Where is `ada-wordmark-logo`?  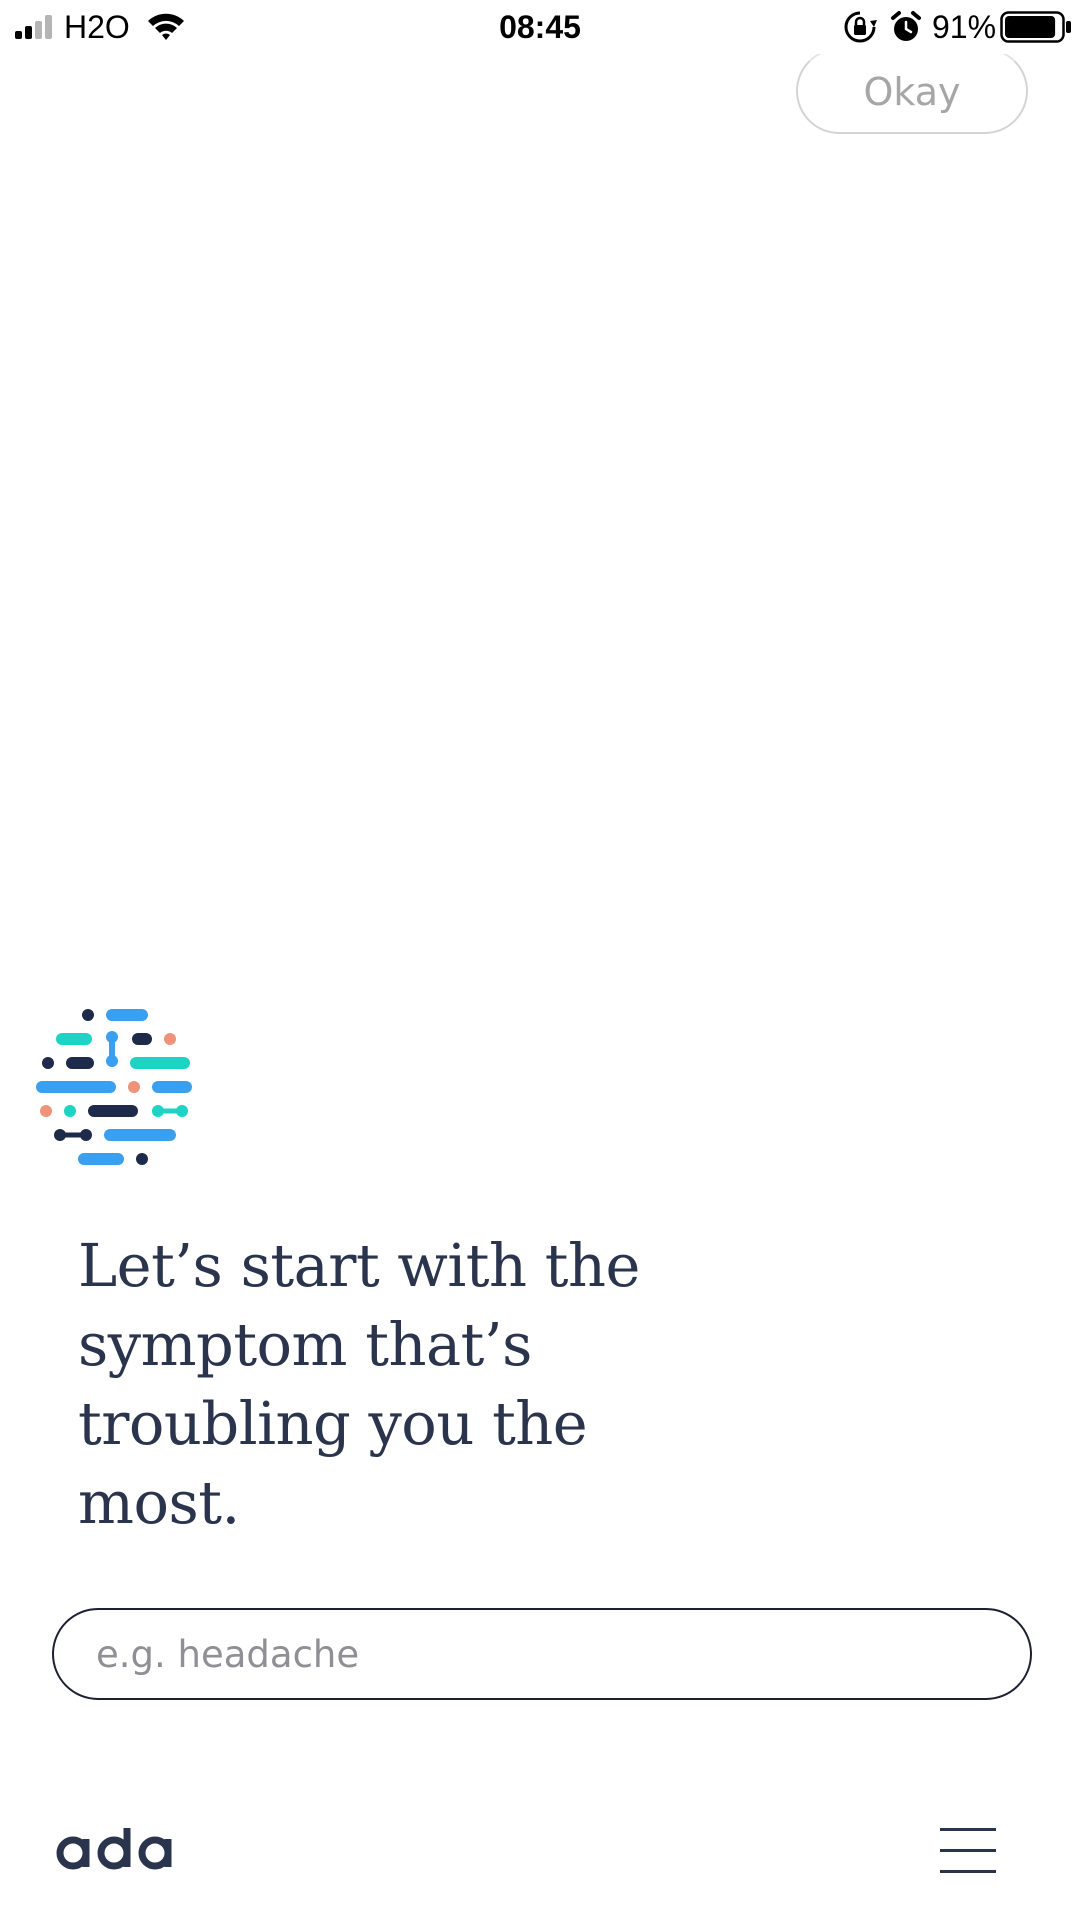
ada-wordmark-logo is located at coordinates (114, 1849).